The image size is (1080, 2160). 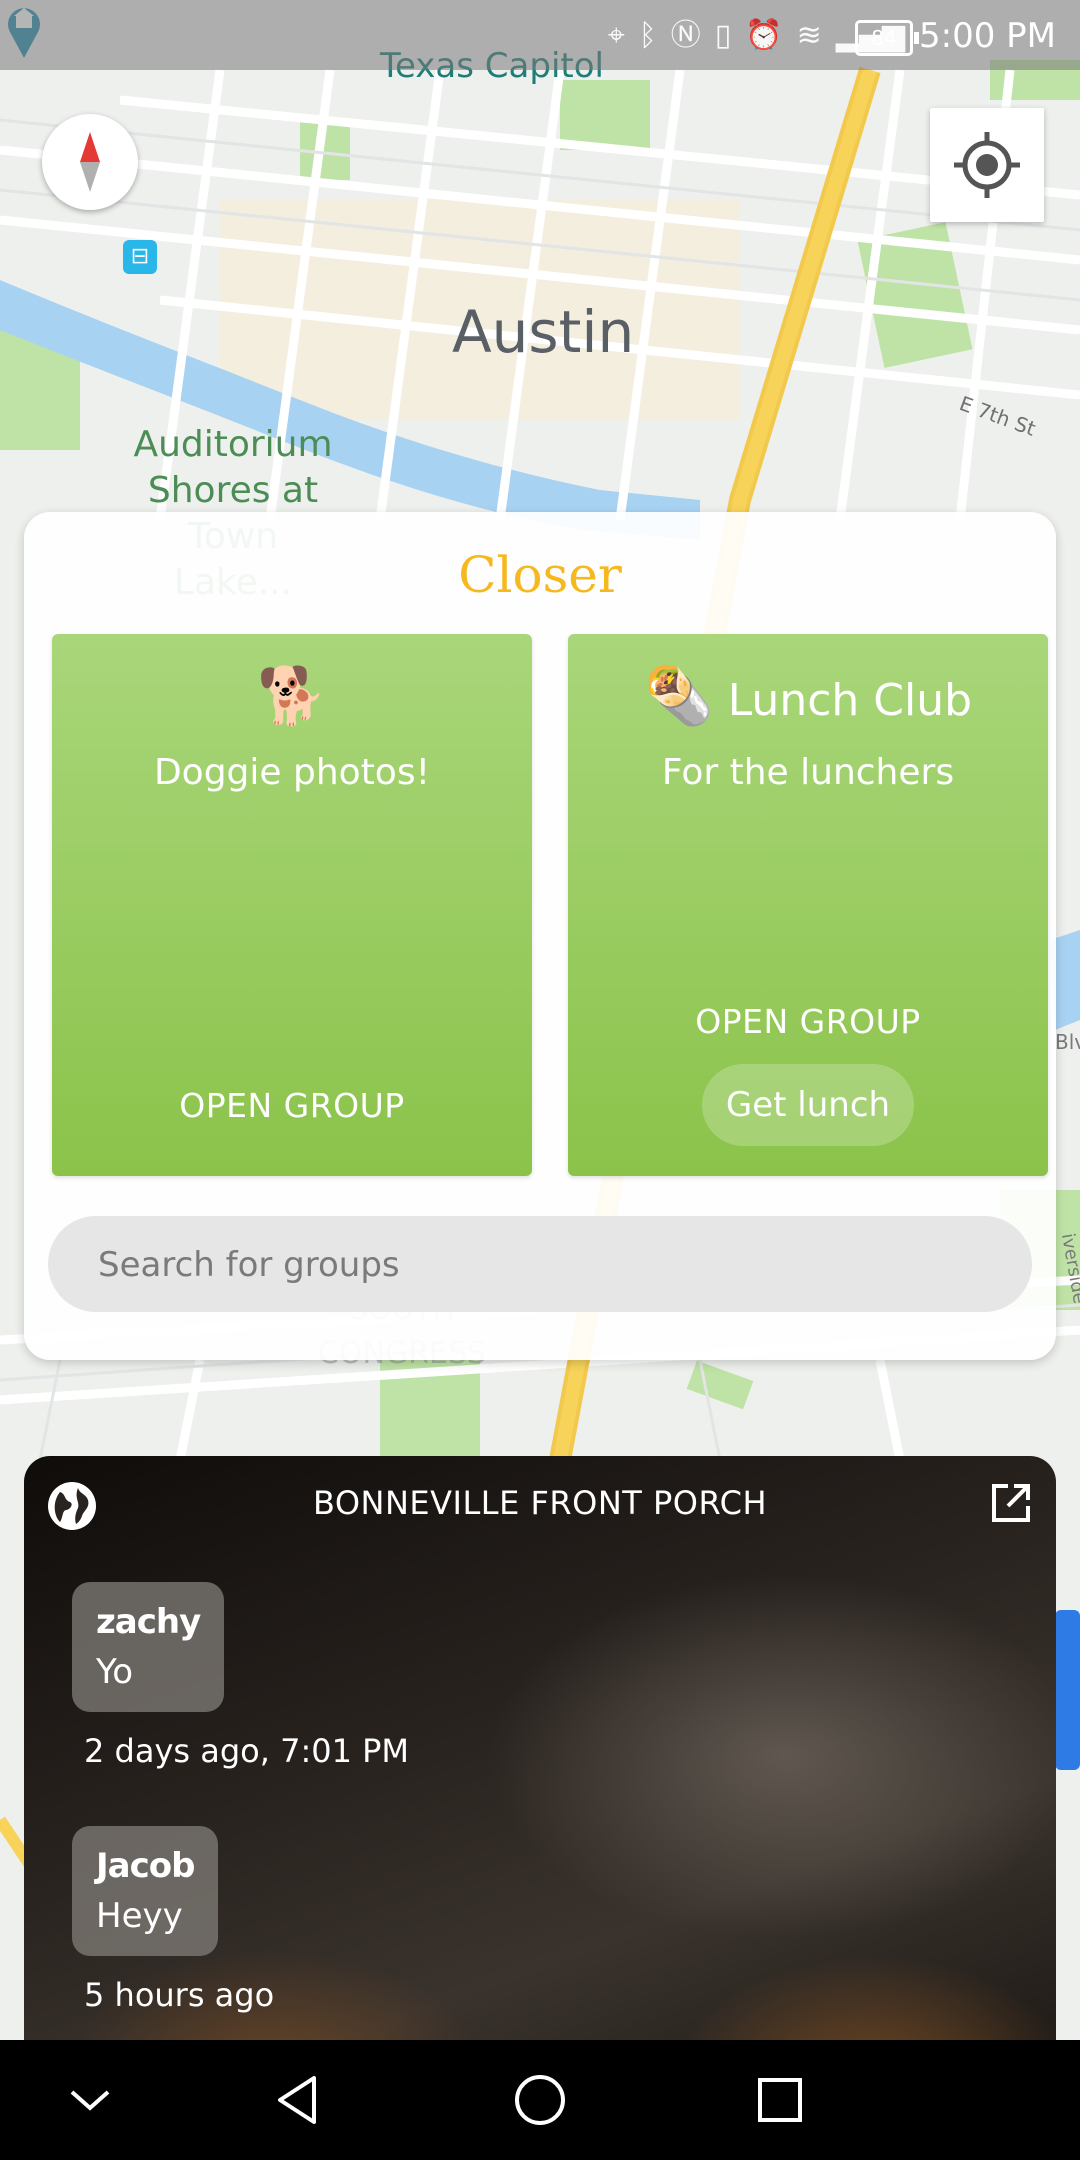 What do you see at coordinates (764, 35) in the screenshot?
I see `alarm-icon: ⏰` at bounding box center [764, 35].